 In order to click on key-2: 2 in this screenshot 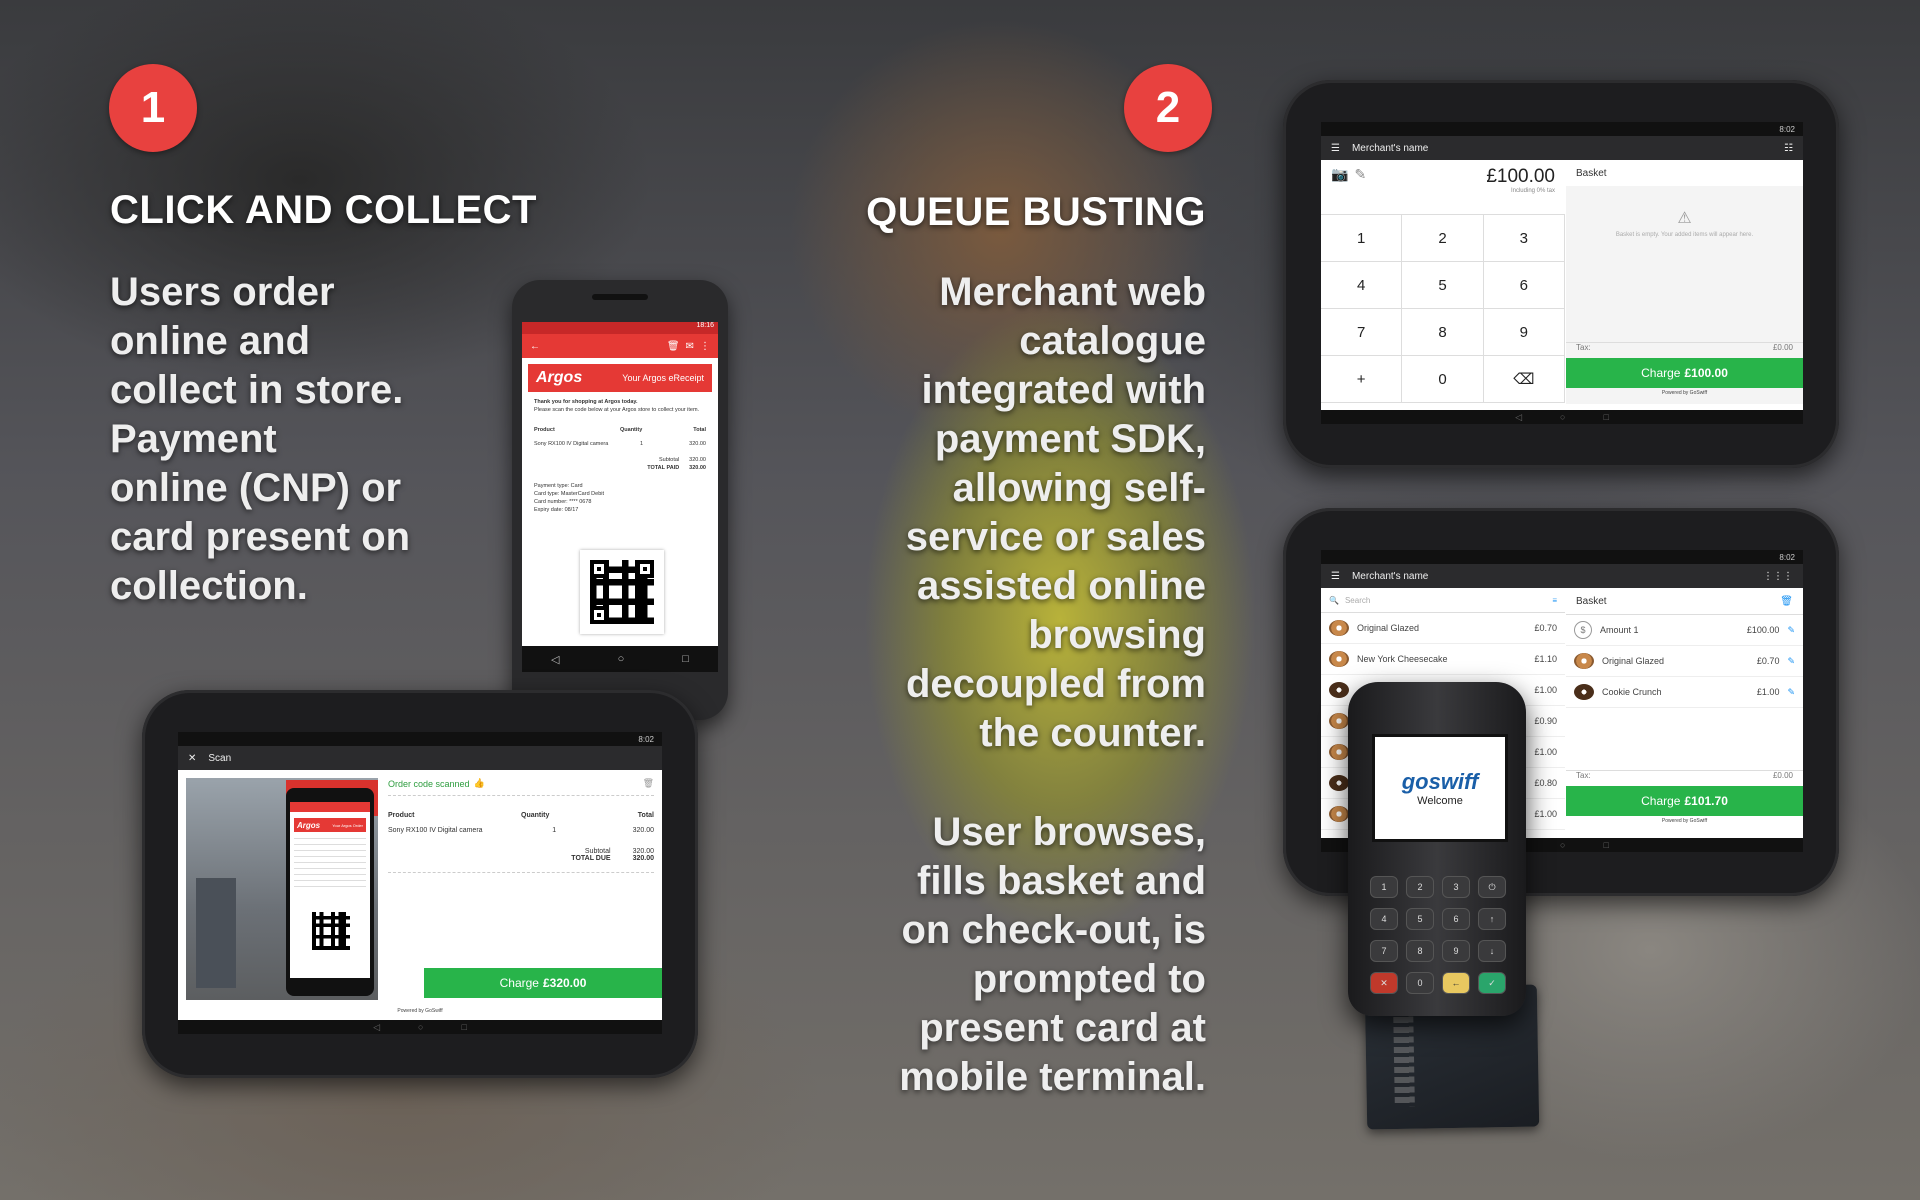, I will do `click(1443, 238)`.